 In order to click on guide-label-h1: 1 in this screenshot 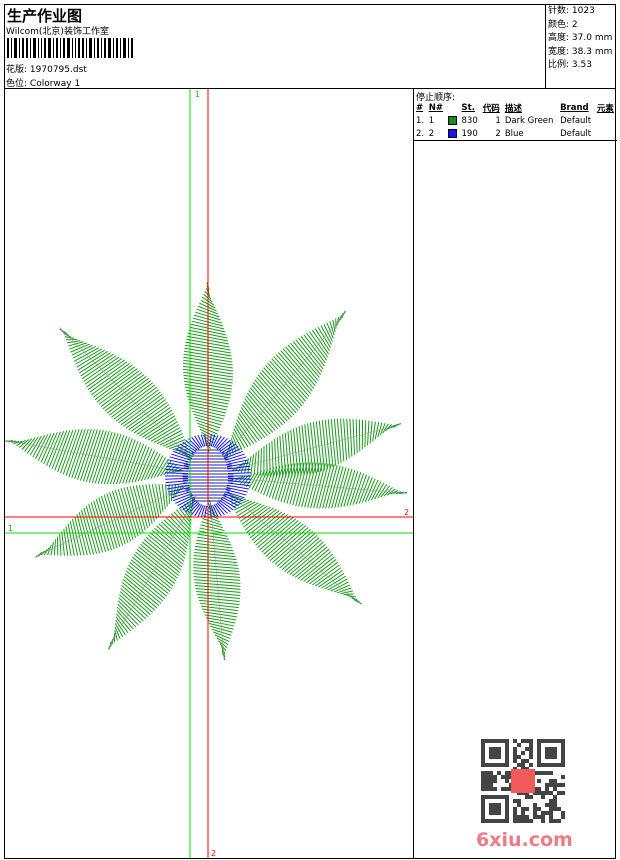, I will do `click(10, 528)`.